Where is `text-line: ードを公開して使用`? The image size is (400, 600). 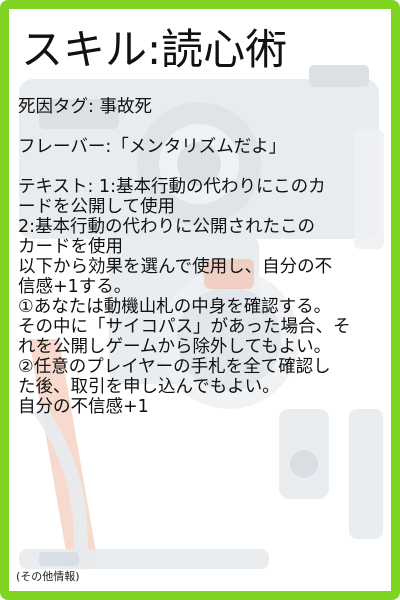
text-line: ードを公開して使用 is located at coordinates (96, 207).